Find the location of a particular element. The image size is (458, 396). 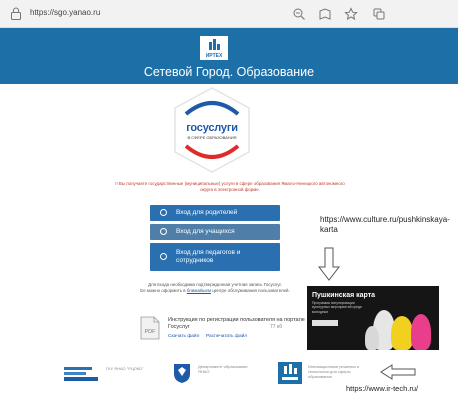

login-students-button: Вход для учащихся is located at coordinates (215, 232).